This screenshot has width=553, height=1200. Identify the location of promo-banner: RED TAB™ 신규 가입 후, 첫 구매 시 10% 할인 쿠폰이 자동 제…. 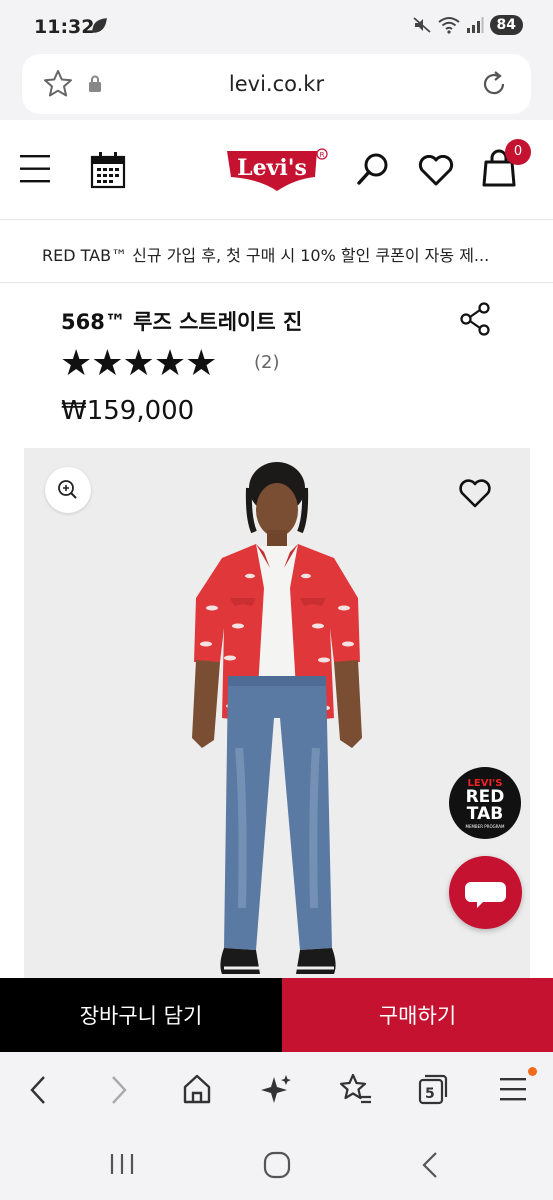
(276, 252).